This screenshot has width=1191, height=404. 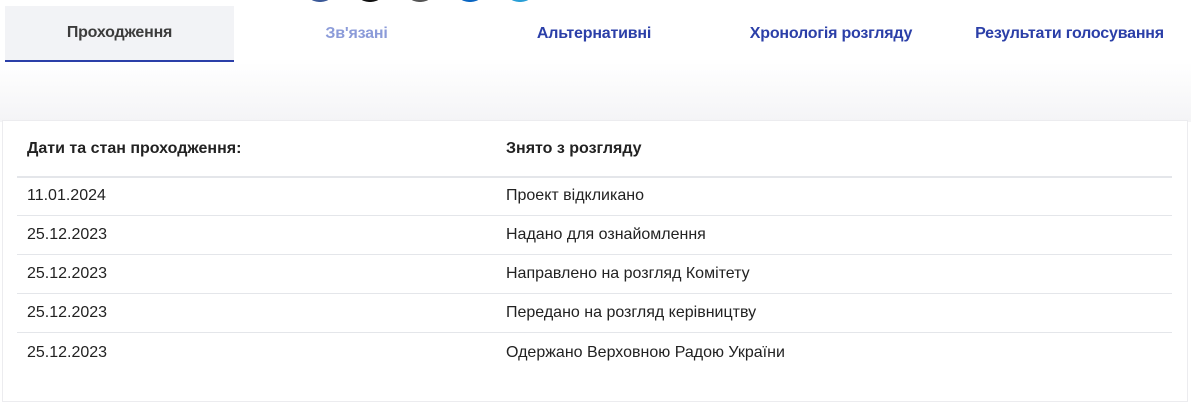 I want to click on row-event: Одержано Верховною Радою України, so click(x=645, y=352).